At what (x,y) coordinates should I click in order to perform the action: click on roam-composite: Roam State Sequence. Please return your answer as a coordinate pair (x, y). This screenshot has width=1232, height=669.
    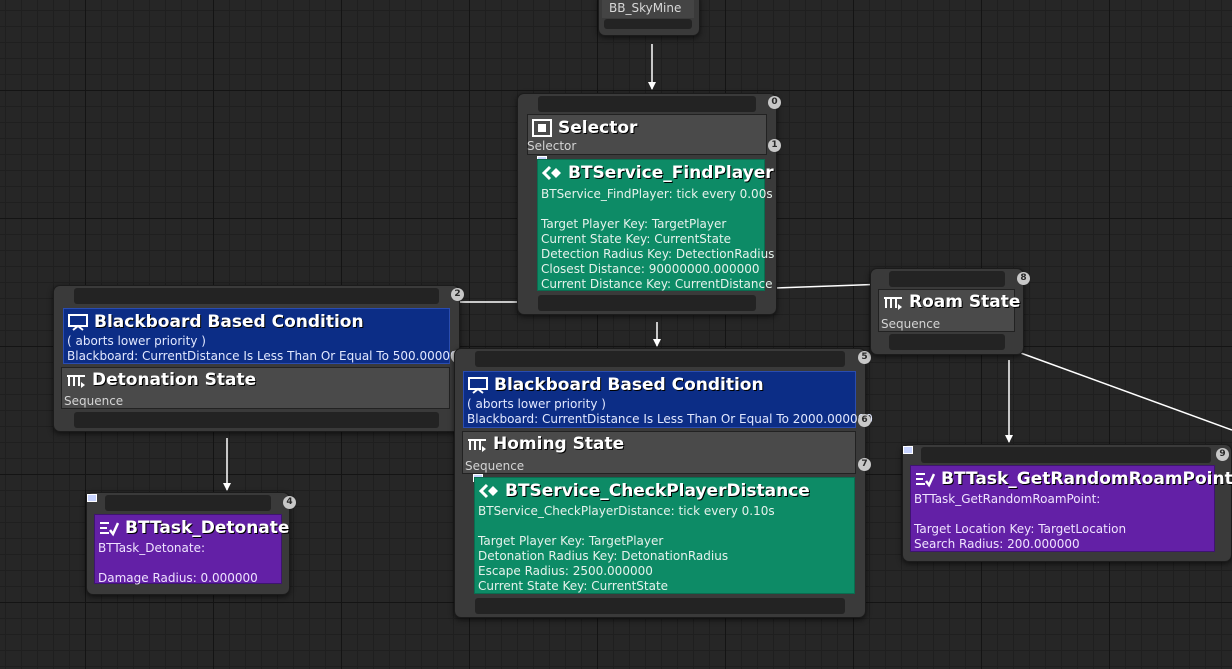
    Looking at the image, I should click on (949, 310).